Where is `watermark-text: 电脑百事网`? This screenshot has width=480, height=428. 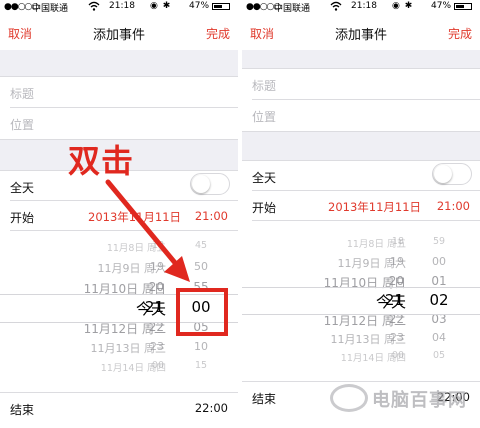 watermark-text: 电脑百事网 is located at coordinates (419, 400).